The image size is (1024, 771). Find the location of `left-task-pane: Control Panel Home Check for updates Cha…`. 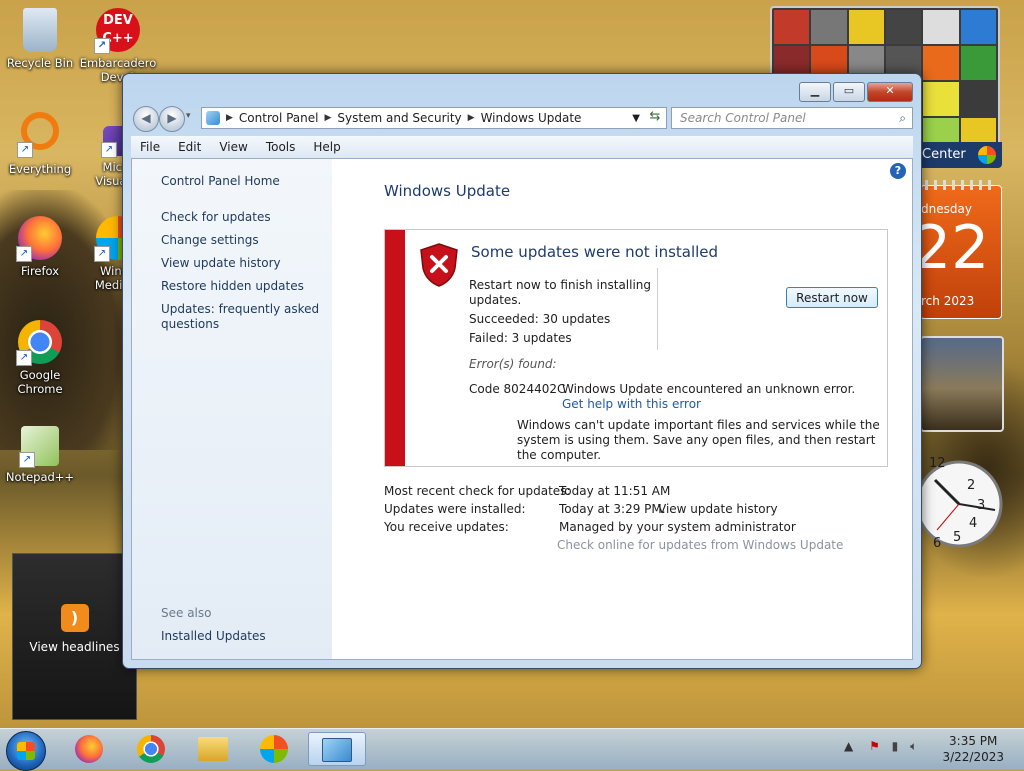

left-task-pane: Control Panel Home Check for updates Cha… is located at coordinates (232, 409).